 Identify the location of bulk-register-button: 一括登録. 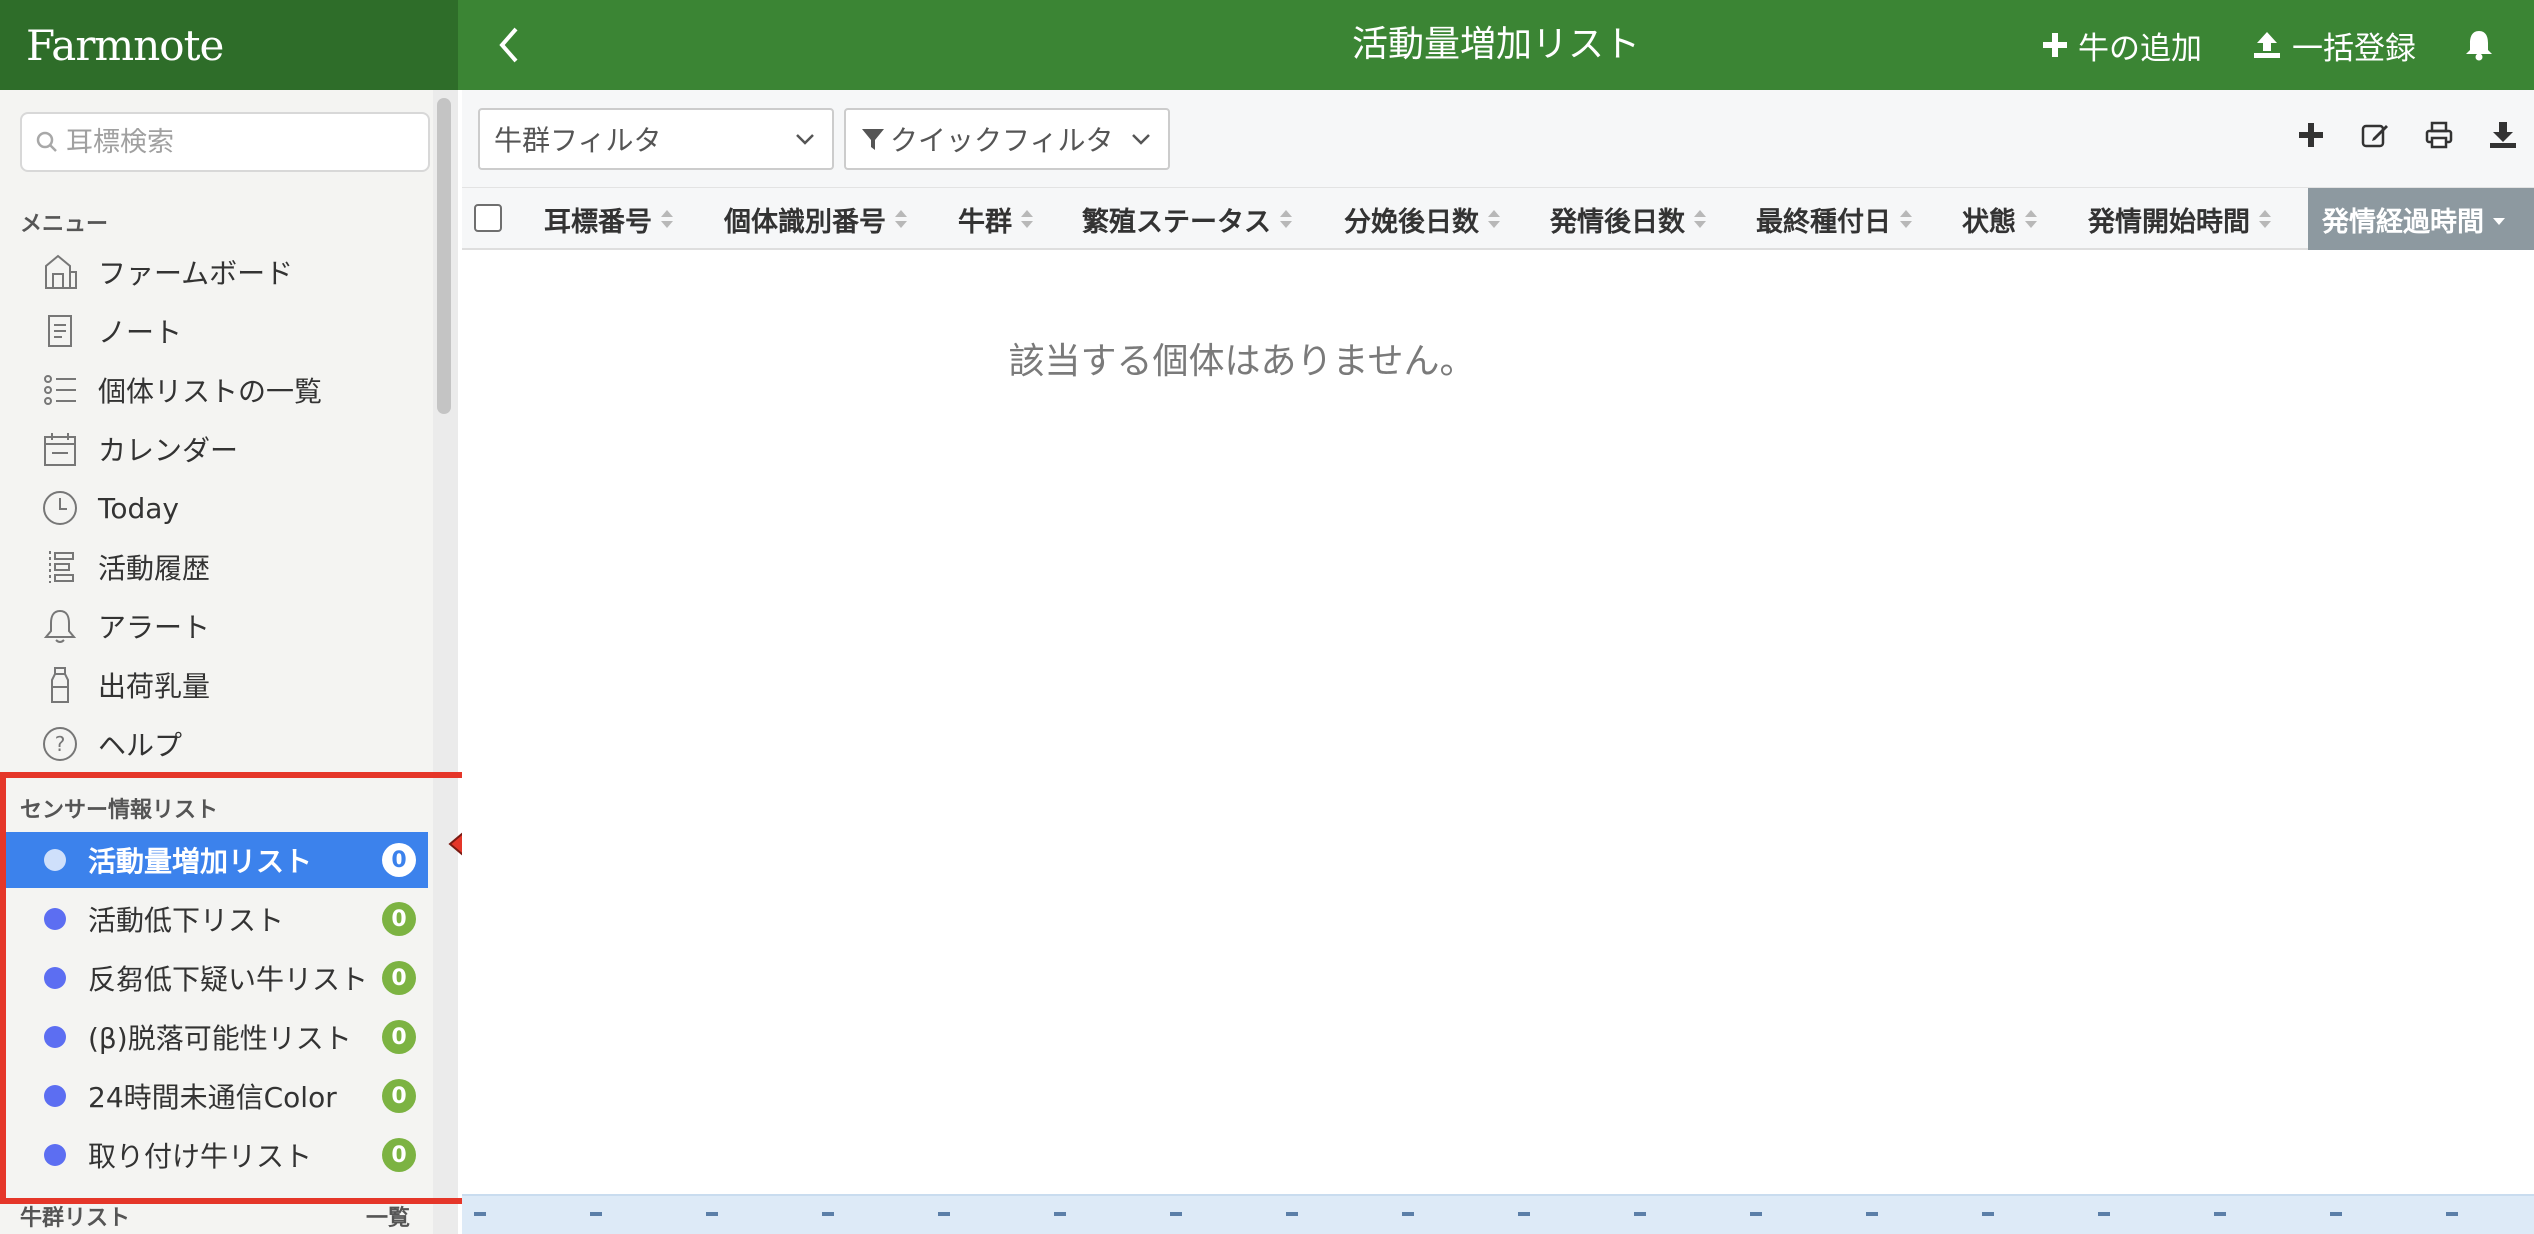
(2334, 45).